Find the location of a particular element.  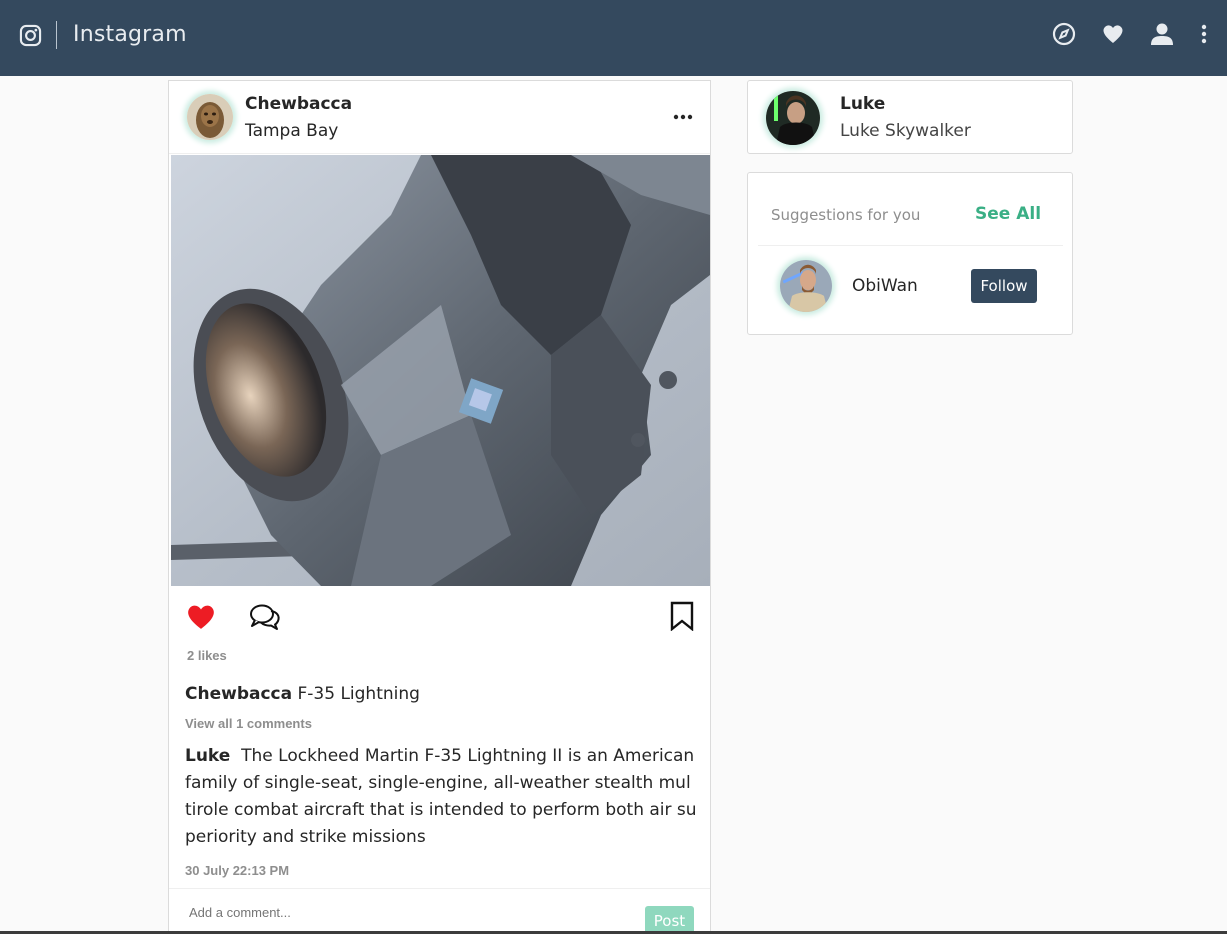

view-all-comments-link: View all 1 comments is located at coordinates (248, 723).